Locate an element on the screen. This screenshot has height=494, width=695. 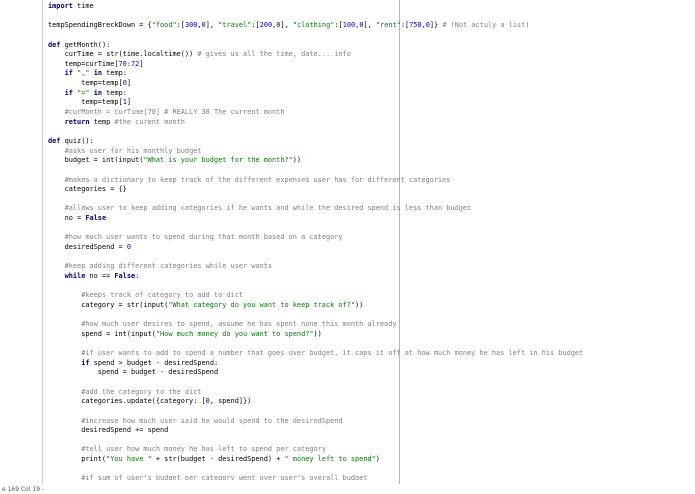
code-line: spend = budget - desiredSpend is located at coordinates (368, 373).